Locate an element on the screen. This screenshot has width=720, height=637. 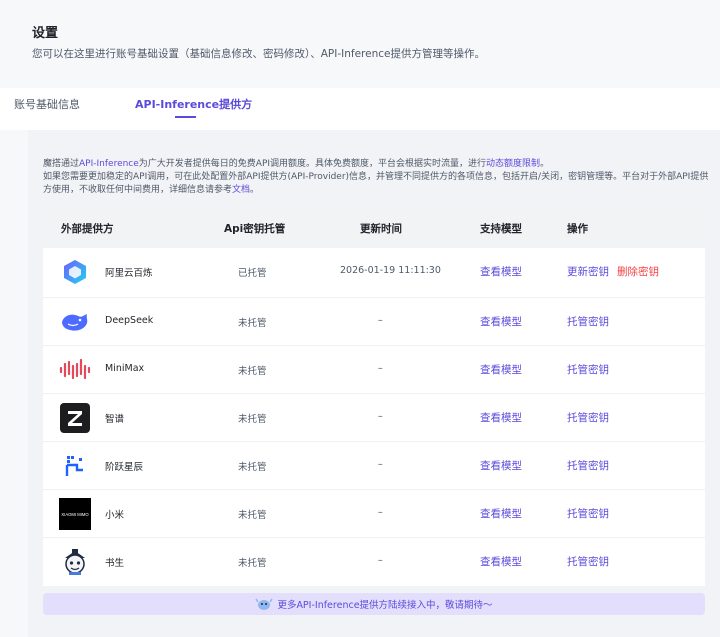
key-status: 已托管 is located at coordinates (252, 273).